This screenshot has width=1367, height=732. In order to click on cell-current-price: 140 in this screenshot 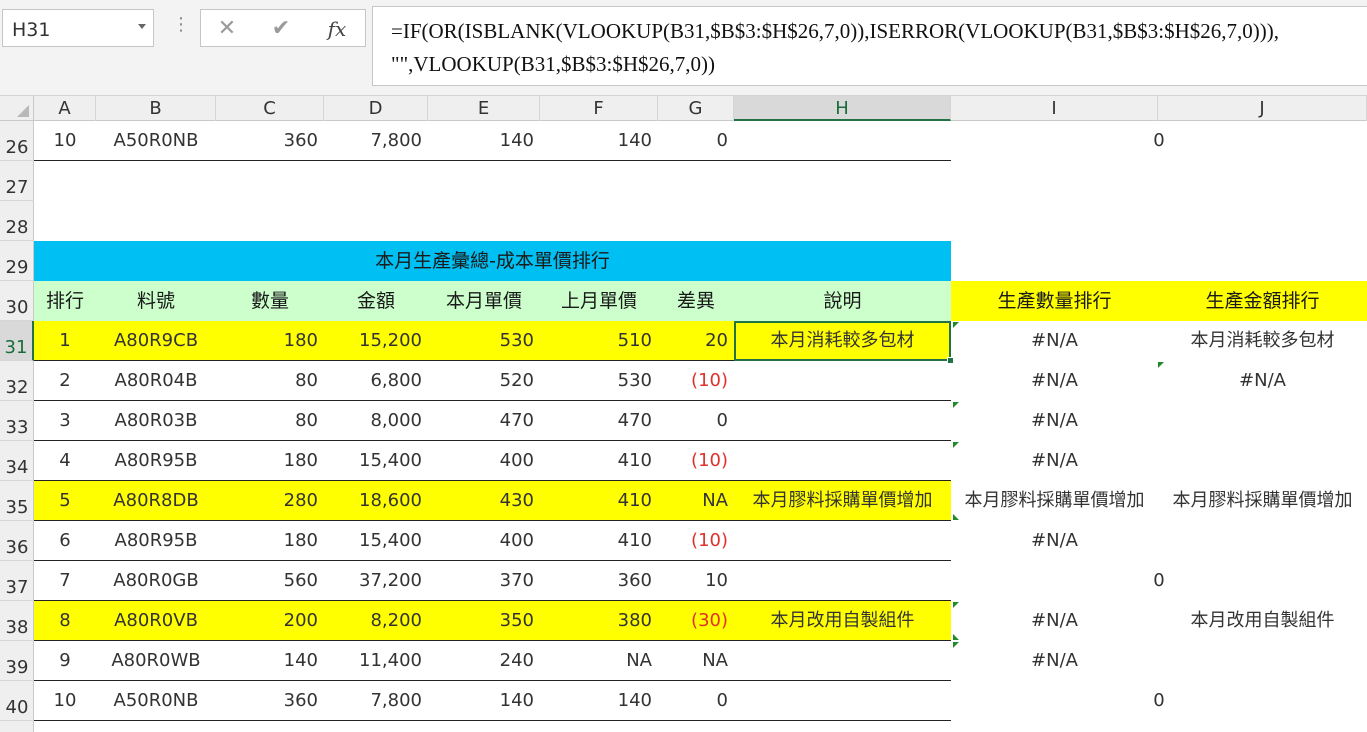, I will do `click(484, 701)`.